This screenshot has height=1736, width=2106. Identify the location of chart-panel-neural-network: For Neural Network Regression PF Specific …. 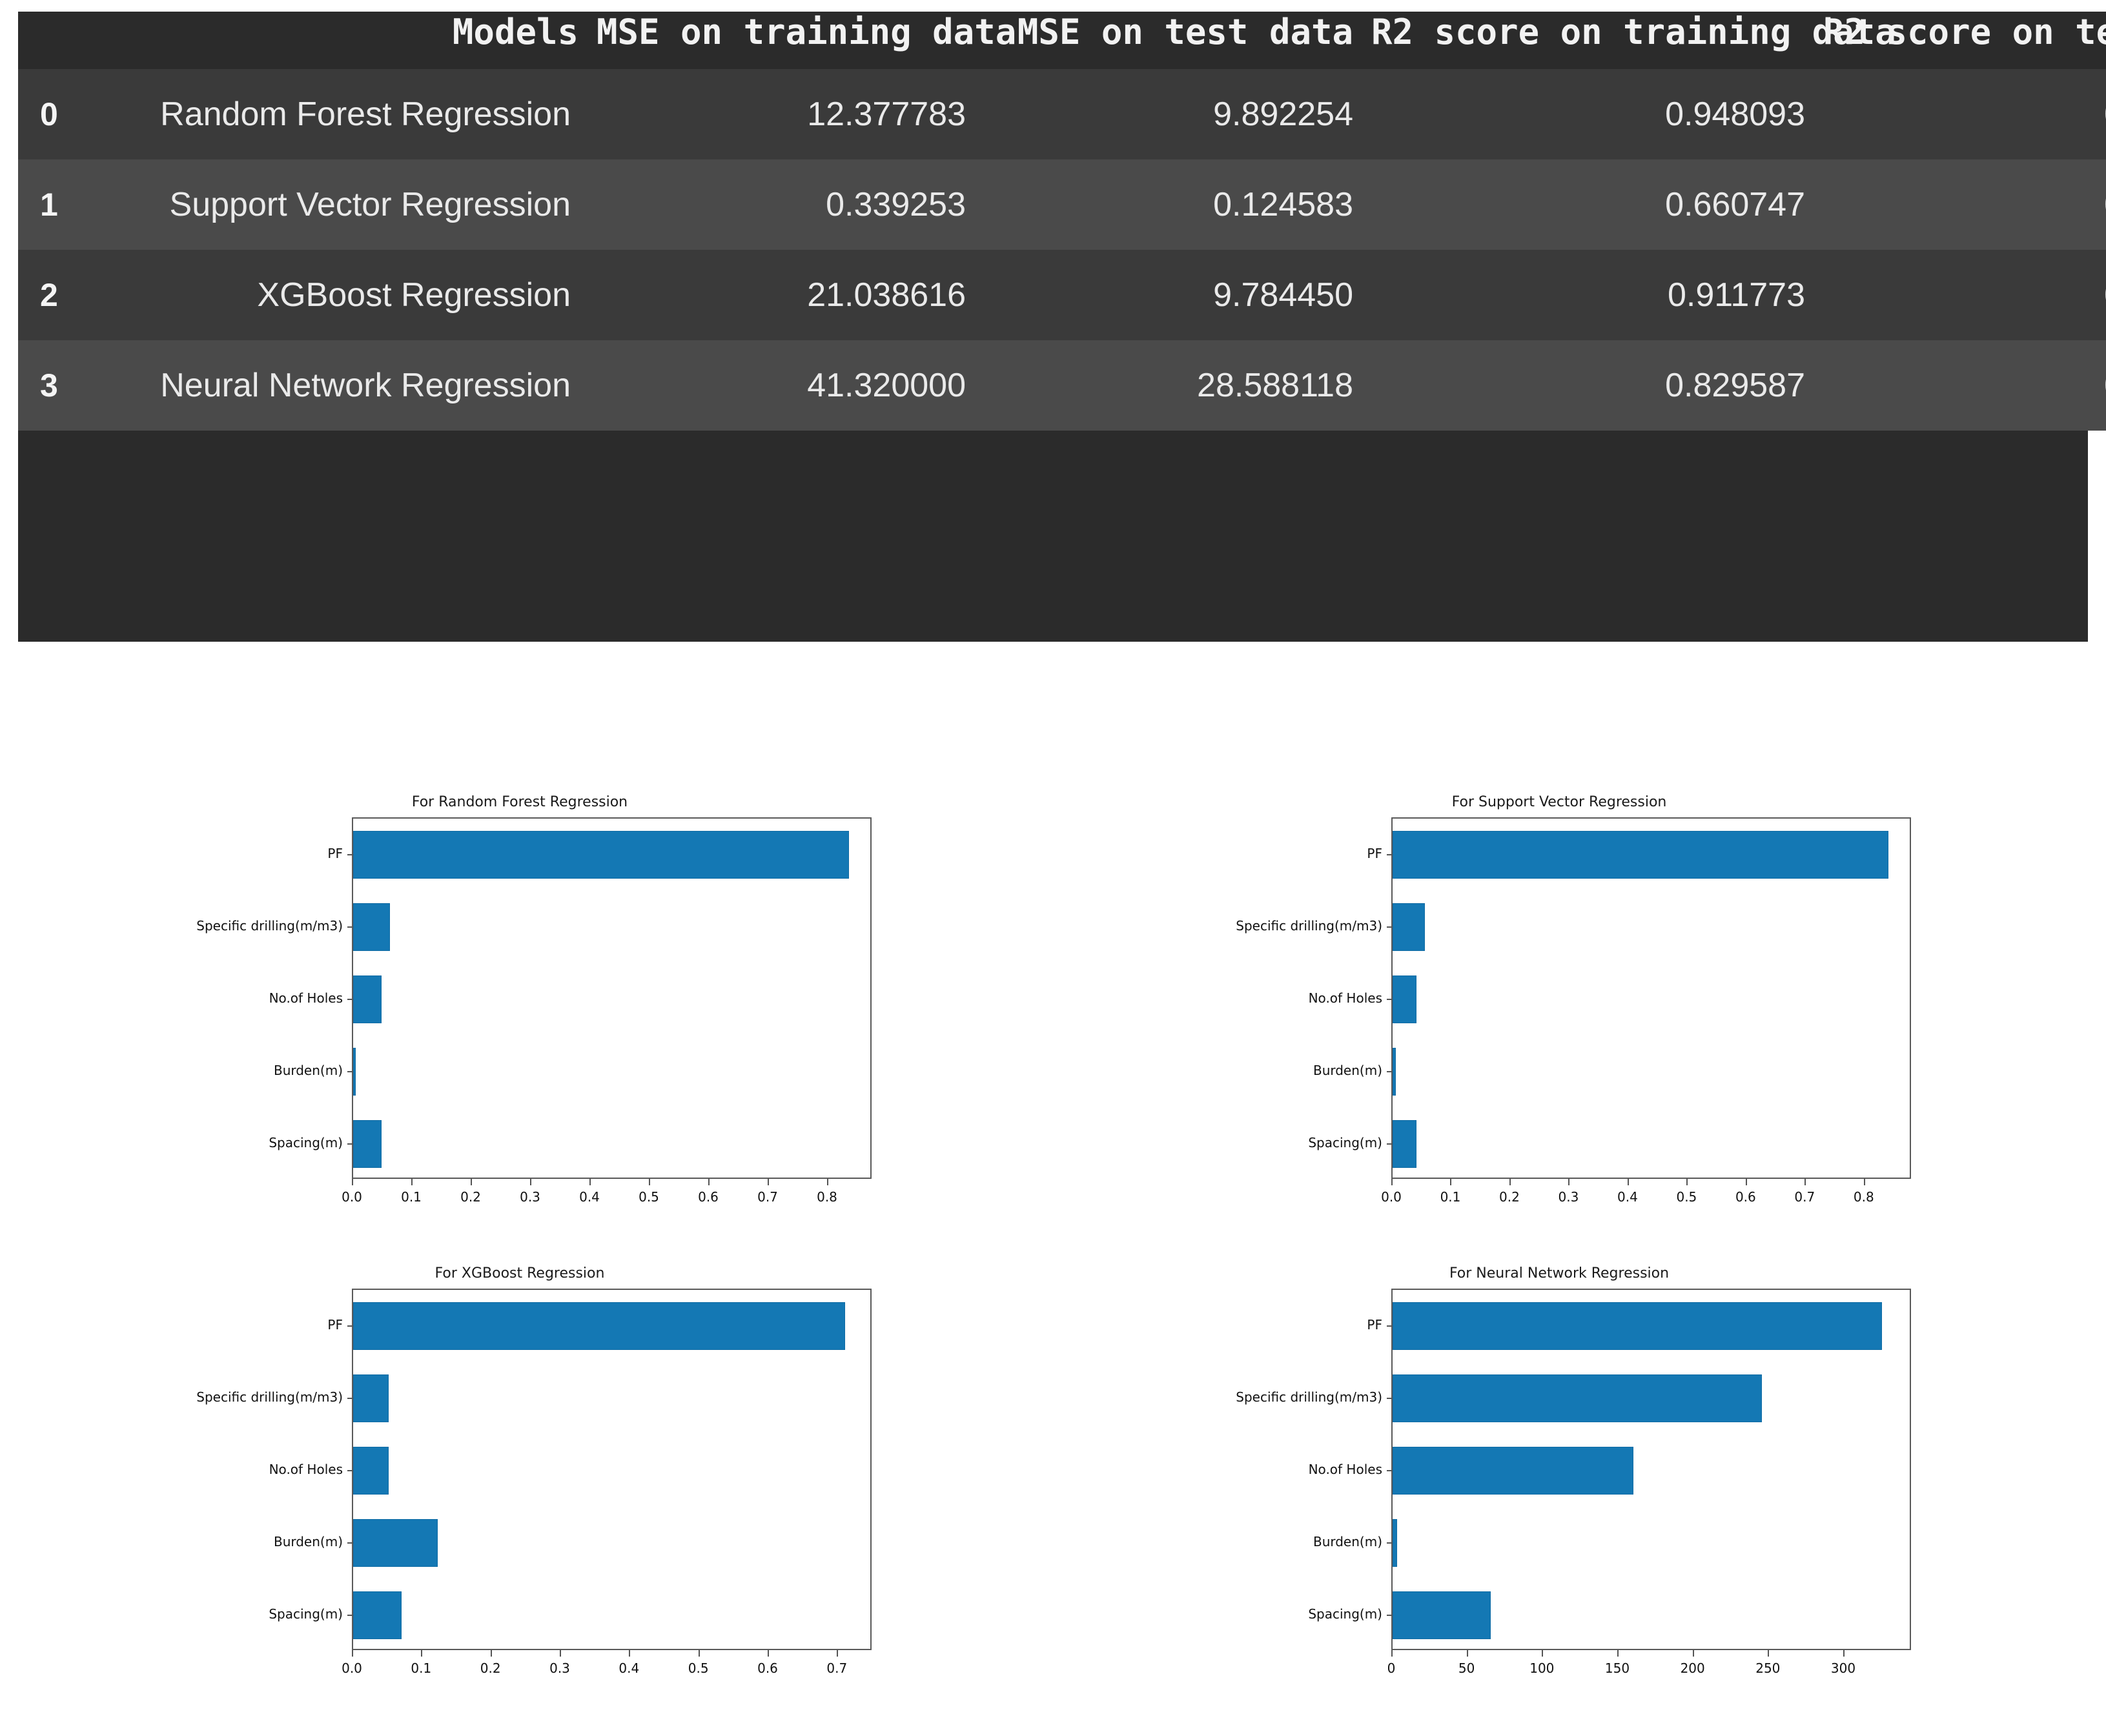
(1572, 1488).